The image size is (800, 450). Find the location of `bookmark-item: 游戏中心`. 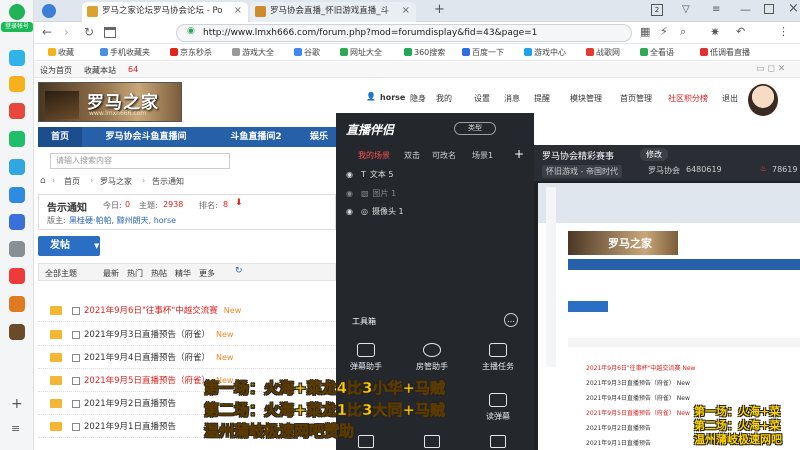

bookmark-item: 游戏中心 is located at coordinates (545, 52).